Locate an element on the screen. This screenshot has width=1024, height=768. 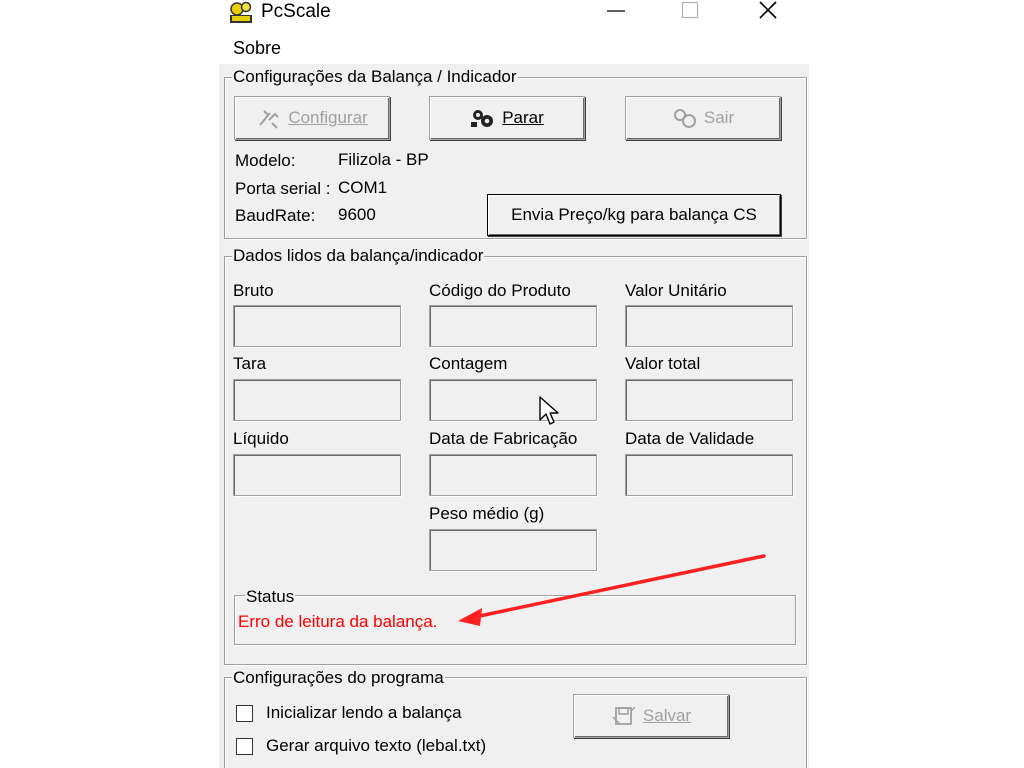
mouse-cursor-icon is located at coordinates (549, 410).